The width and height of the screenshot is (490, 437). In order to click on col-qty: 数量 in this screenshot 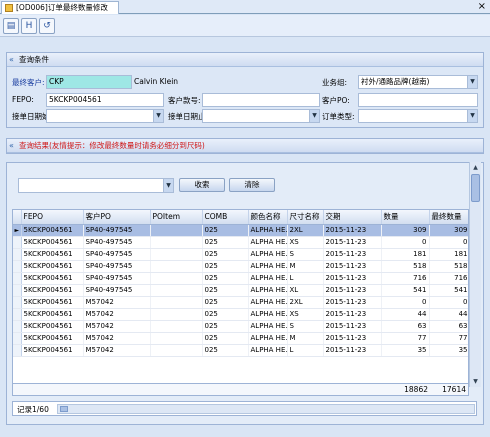, I will do `click(405, 217)`.